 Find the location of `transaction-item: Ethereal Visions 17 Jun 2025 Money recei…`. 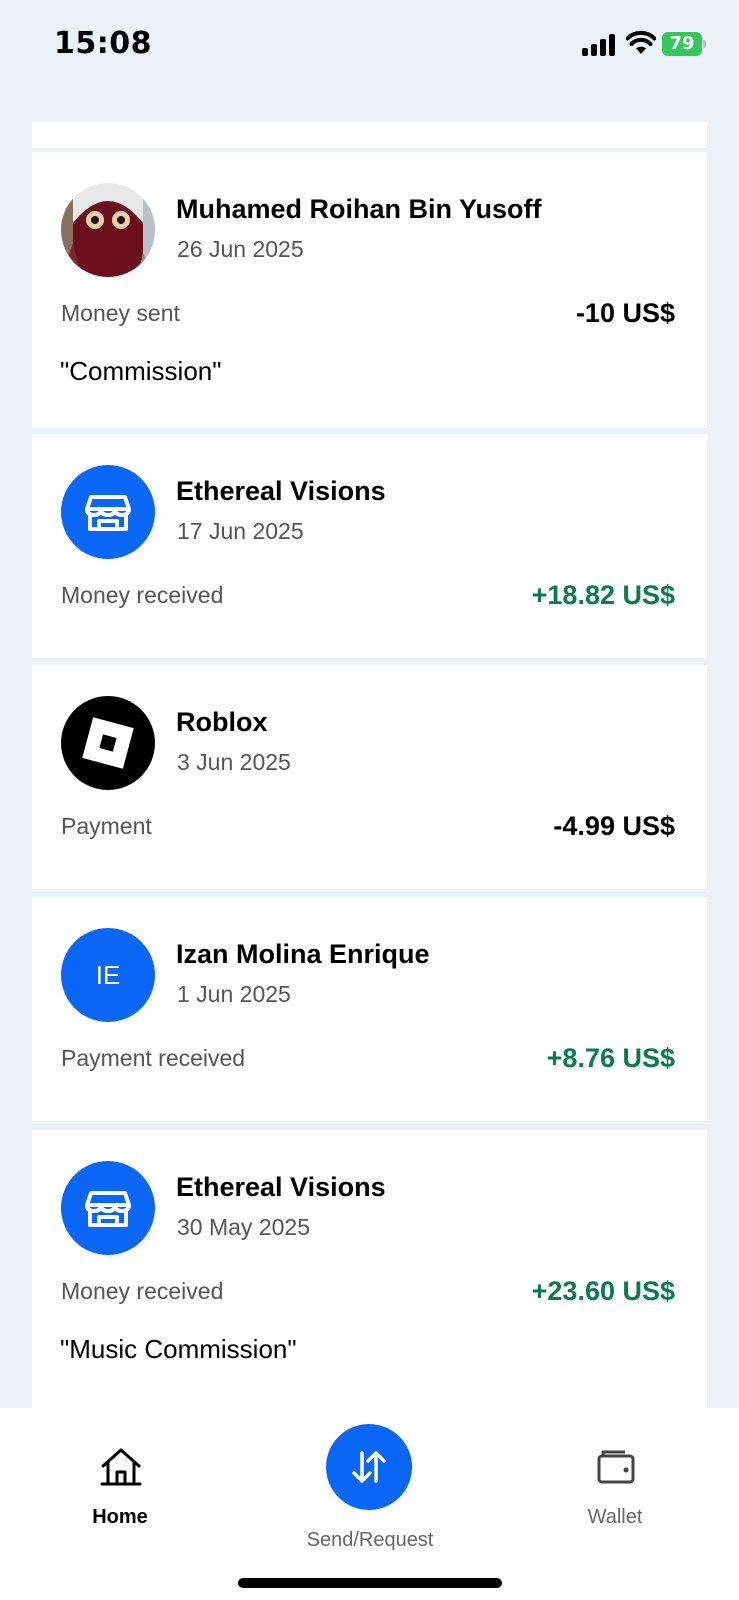

transaction-item: Ethereal Visions 17 Jun 2025 Money recei… is located at coordinates (369, 546).